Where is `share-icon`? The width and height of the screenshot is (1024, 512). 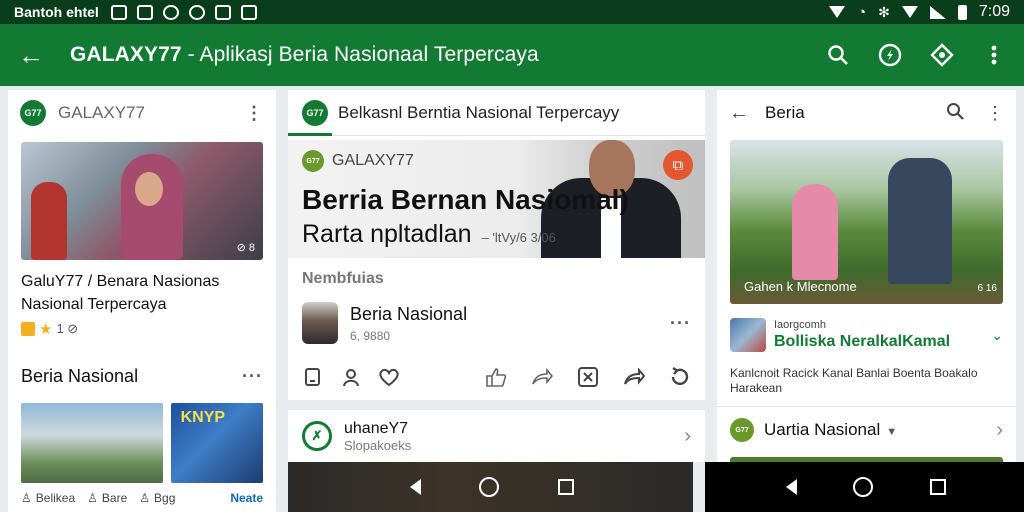
share-icon is located at coordinates (634, 377).